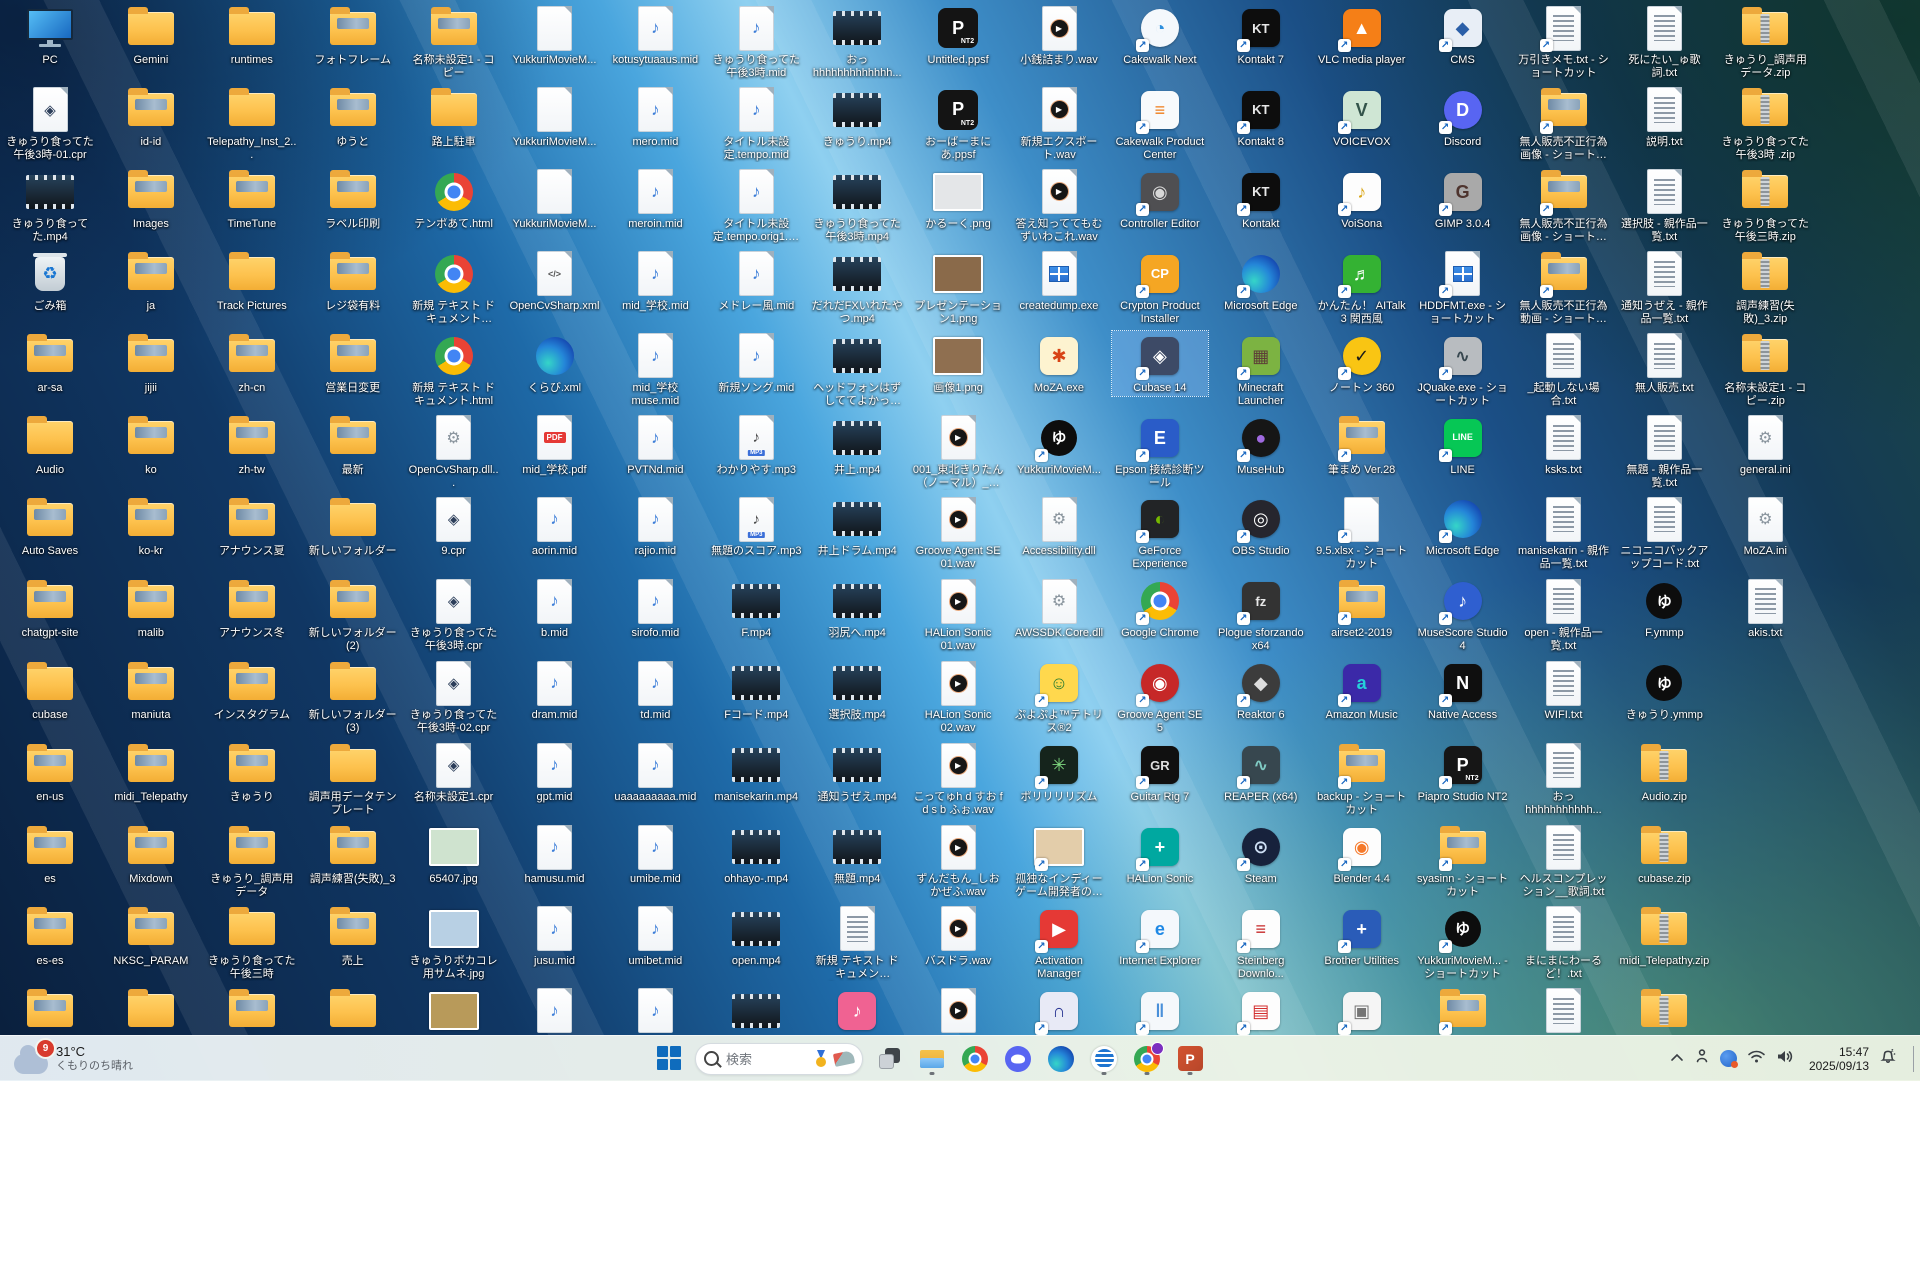 This screenshot has height=1280, width=1920. I want to click on desktop-icon-_起動しない場合.txt: _起動しない場合.txt, so click(1564, 370).